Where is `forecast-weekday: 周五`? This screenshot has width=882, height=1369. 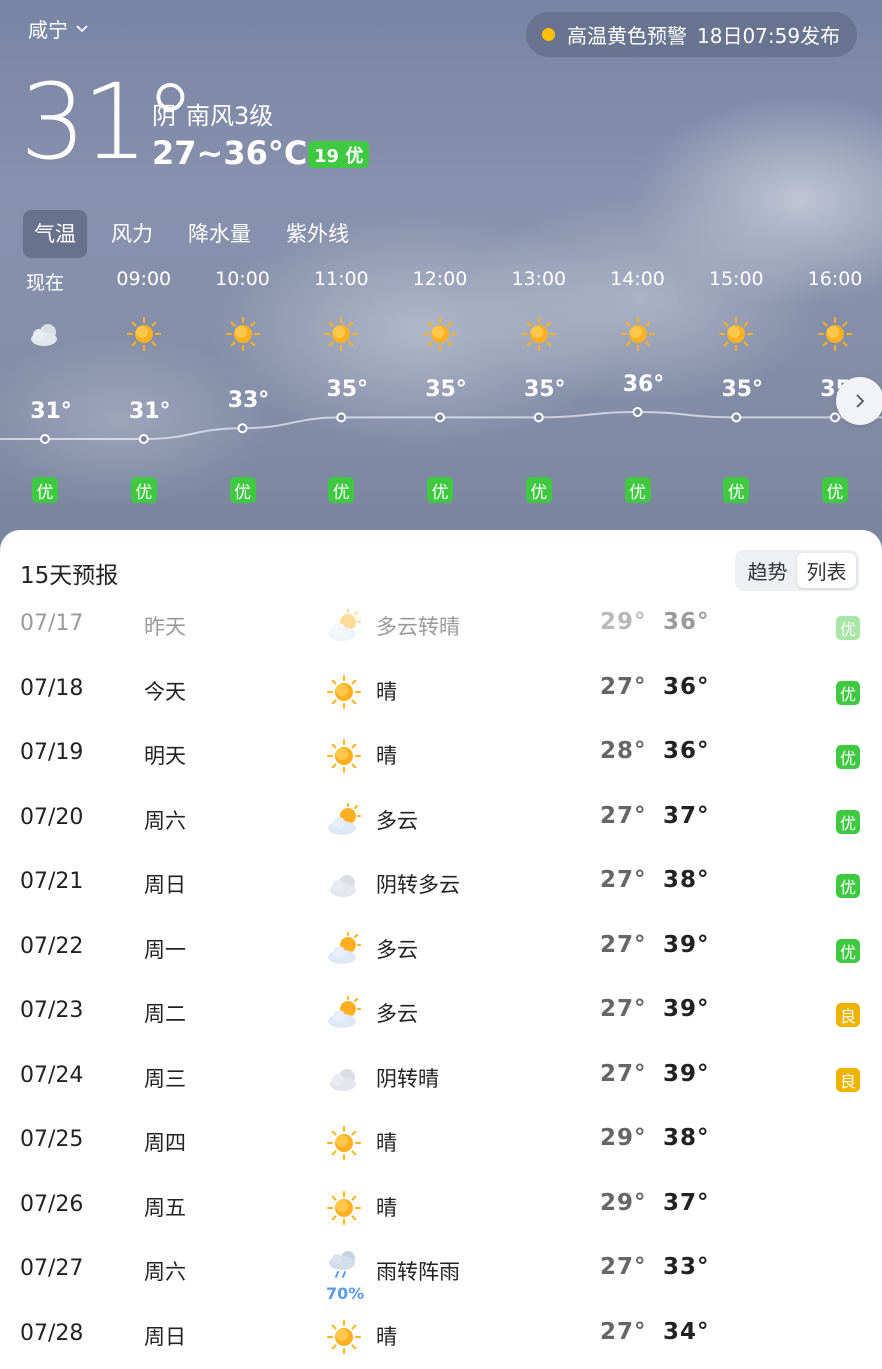 forecast-weekday: 周五 is located at coordinates (165, 1207).